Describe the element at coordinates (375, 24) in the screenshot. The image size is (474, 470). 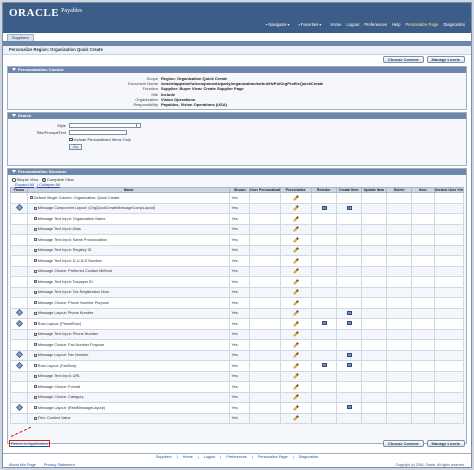
I see `preferences-link: Preferences` at that location.